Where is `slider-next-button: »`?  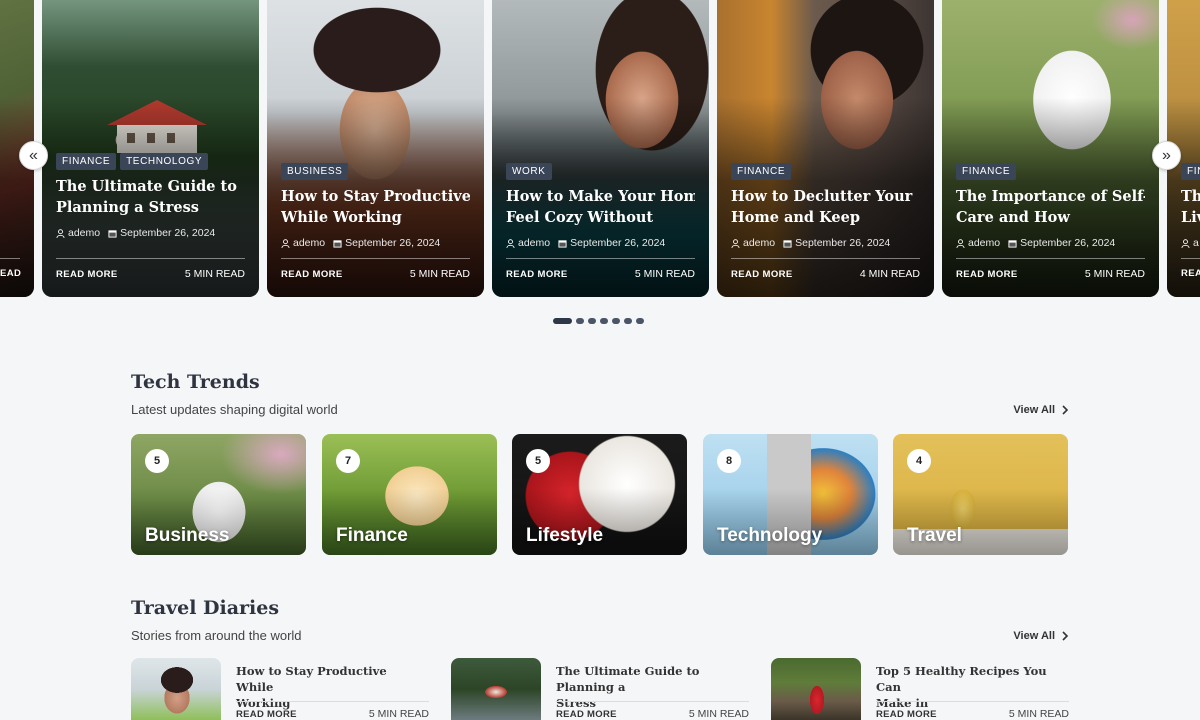 slider-next-button: » is located at coordinates (1166, 155).